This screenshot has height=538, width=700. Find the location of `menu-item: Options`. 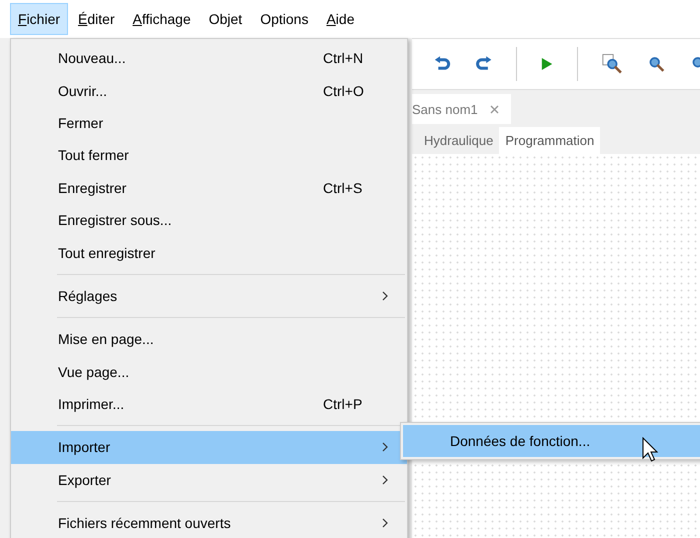

menu-item: Options is located at coordinates (284, 19).